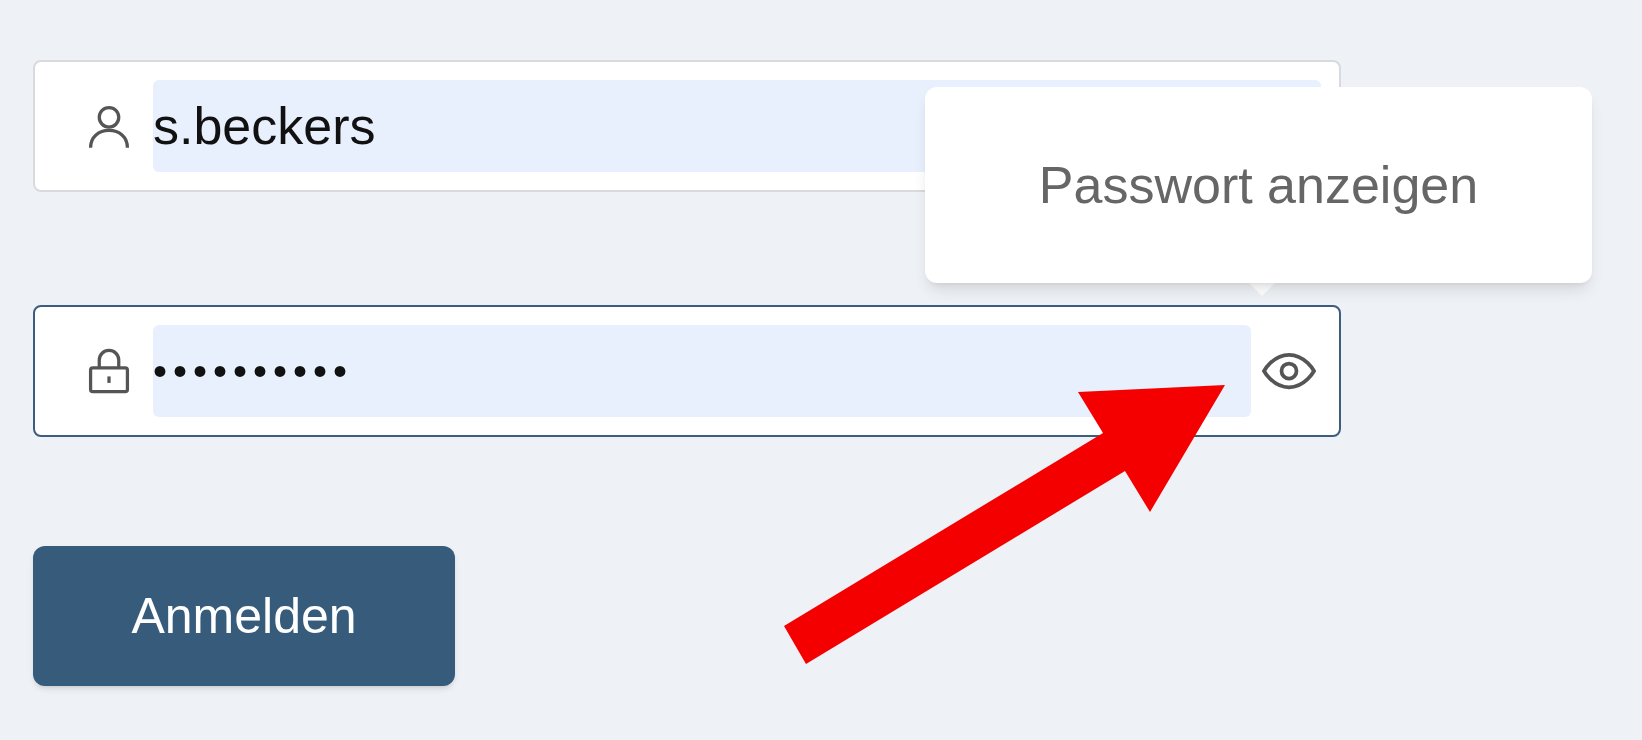 The height and width of the screenshot is (740, 1642). Describe the element at coordinates (244, 616) in the screenshot. I see `login-button: Anmelden` at that location.